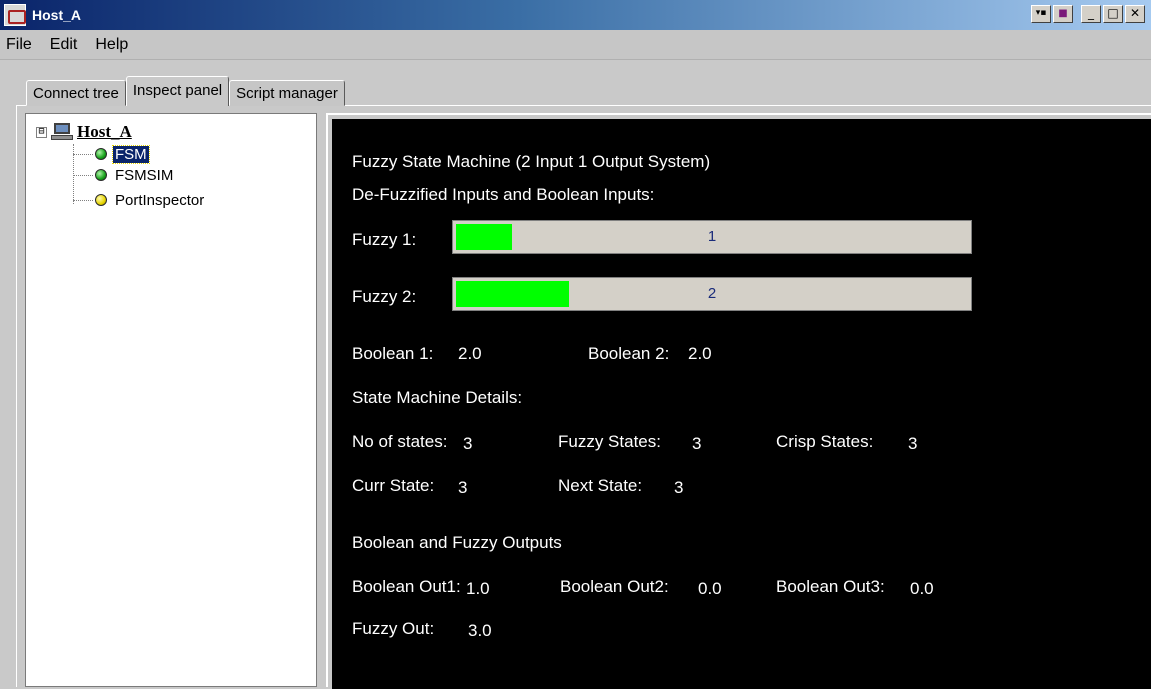 The height and width of the screenshot is (689, 1151). I want to click on fuzzy-states-value: 3, so click(697, 443).